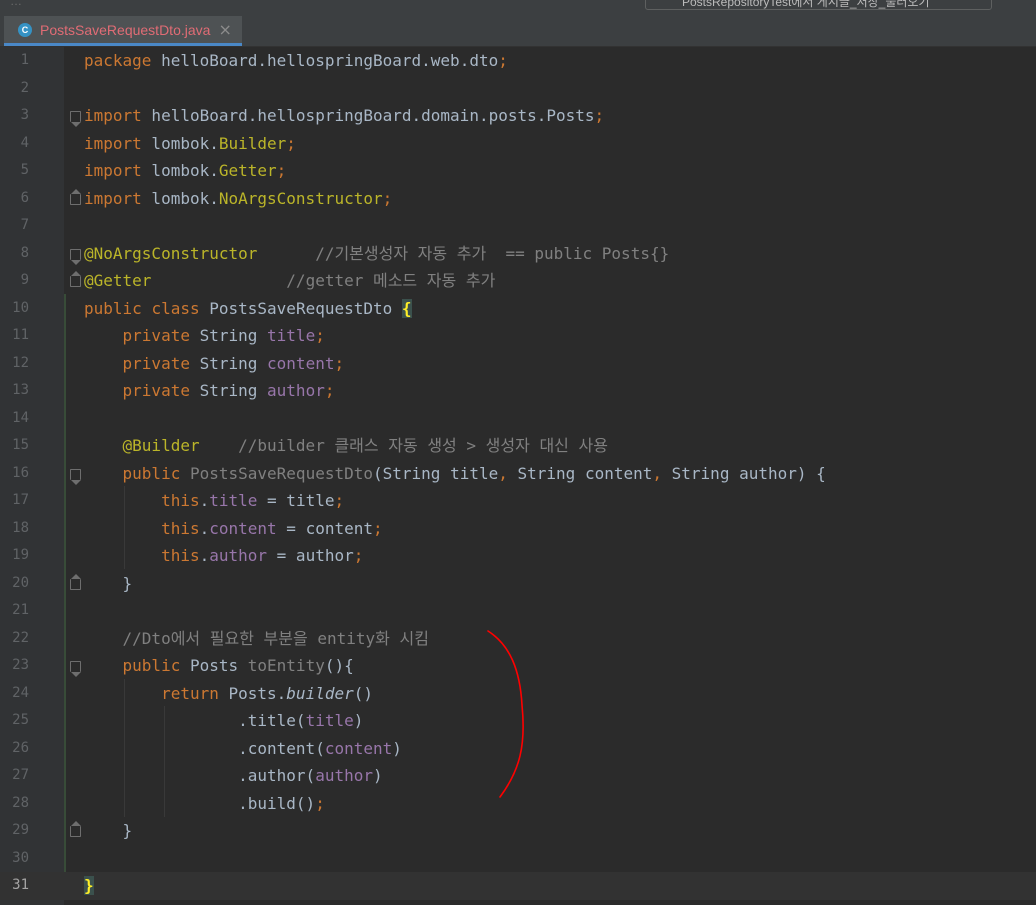 The image size is (1036, 905). Describe the element at coordinates (24, 252) in the screenshot. I see `line-number: 8` at that location.